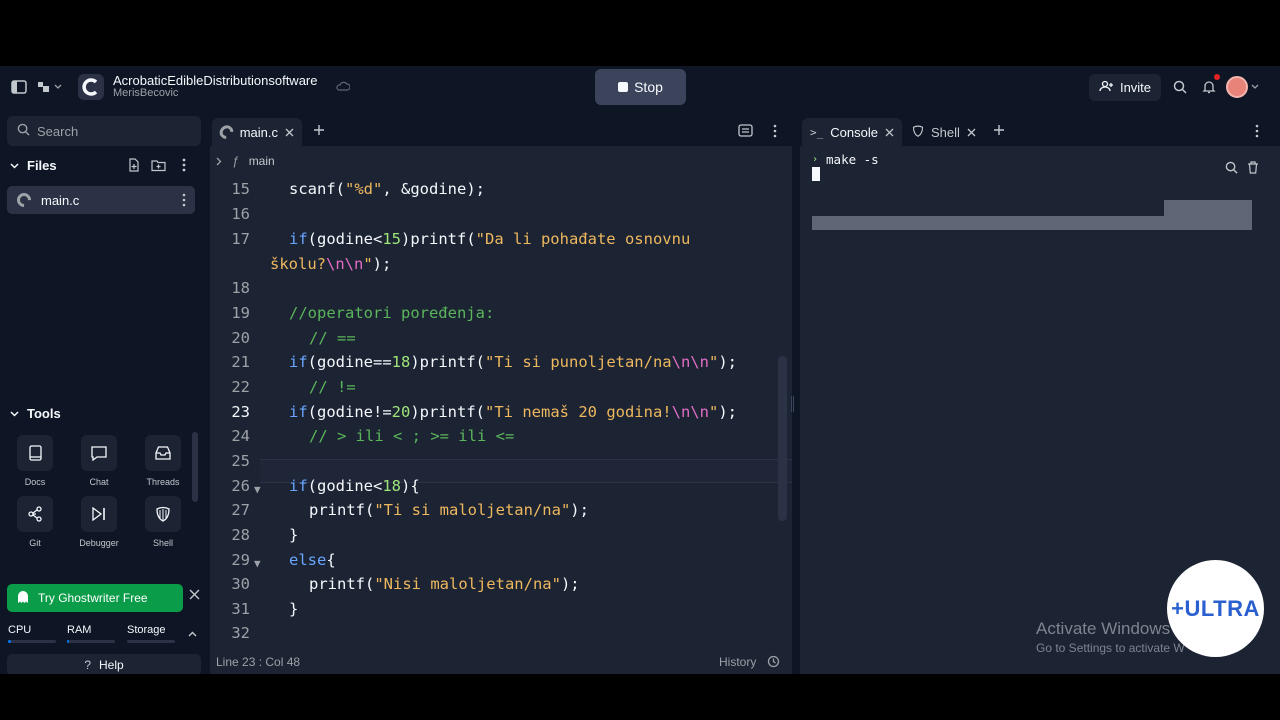 This screenshot has width=1280, height=720. I want to click on invite-label: Invite, so click(1135, 87).